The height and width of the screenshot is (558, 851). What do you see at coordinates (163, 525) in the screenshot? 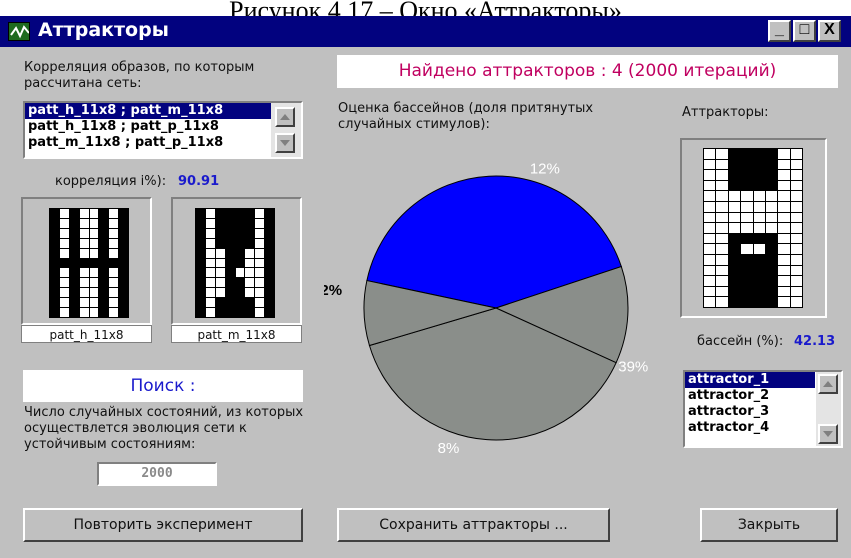
I see `repeat-experiment-button: Повторить эксперимент` at bounding box center [163, 525].